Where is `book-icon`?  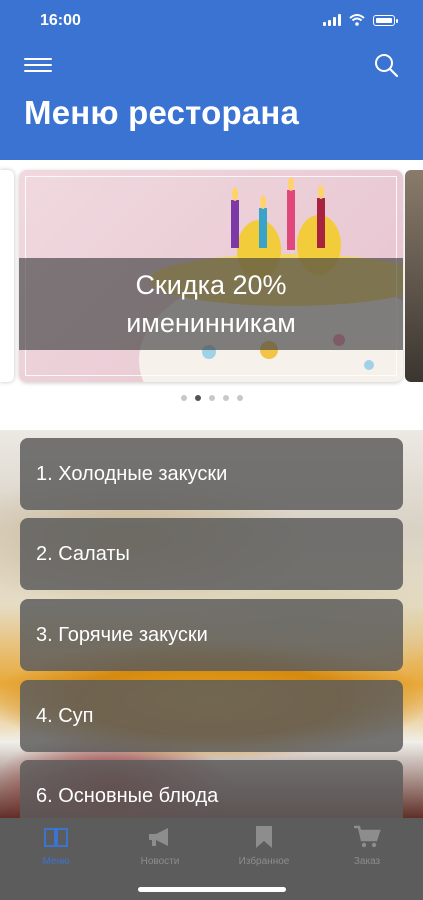
book-icon is located at coordinates (56, 837).